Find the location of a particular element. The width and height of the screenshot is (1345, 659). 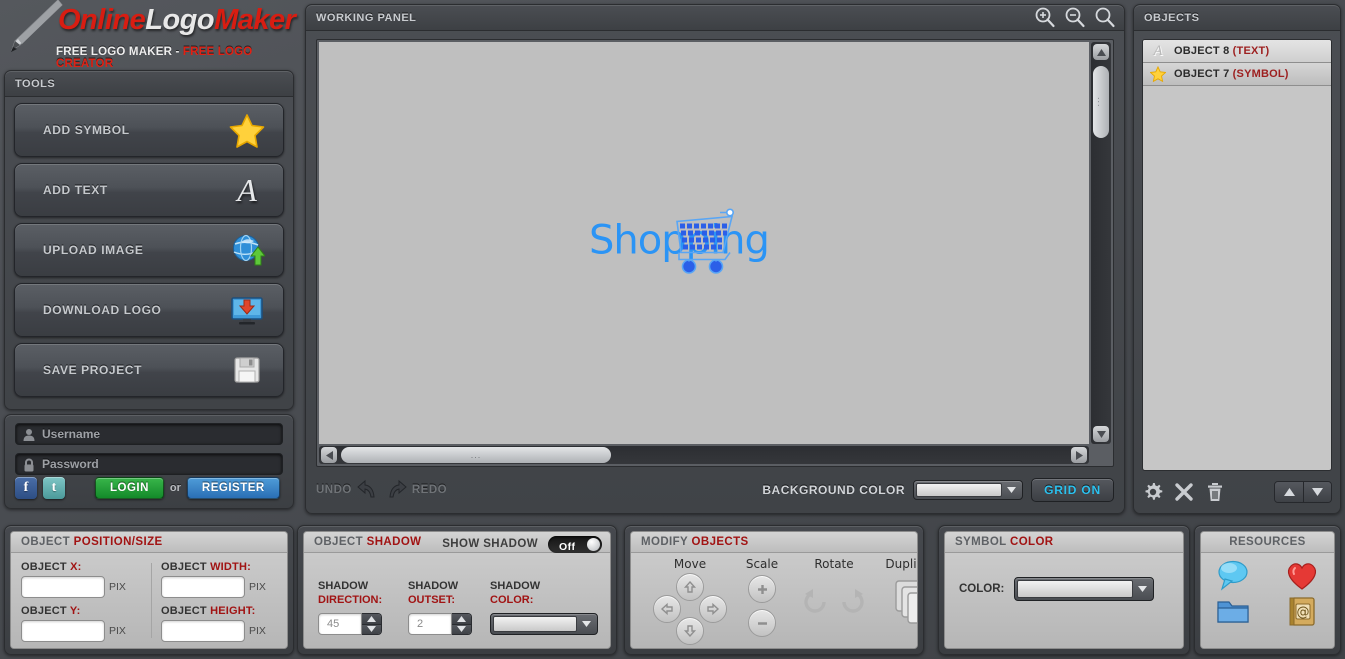

duplicate-label: Duplicate is located at coordinates (901, 564).